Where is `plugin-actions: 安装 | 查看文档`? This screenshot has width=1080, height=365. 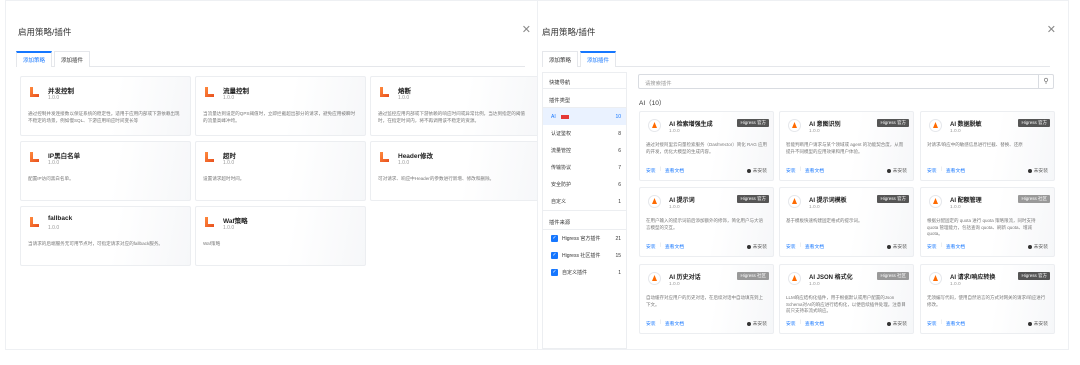 plugin-actions: 安装 | 查看文档 is located at coordinates (665, 246).